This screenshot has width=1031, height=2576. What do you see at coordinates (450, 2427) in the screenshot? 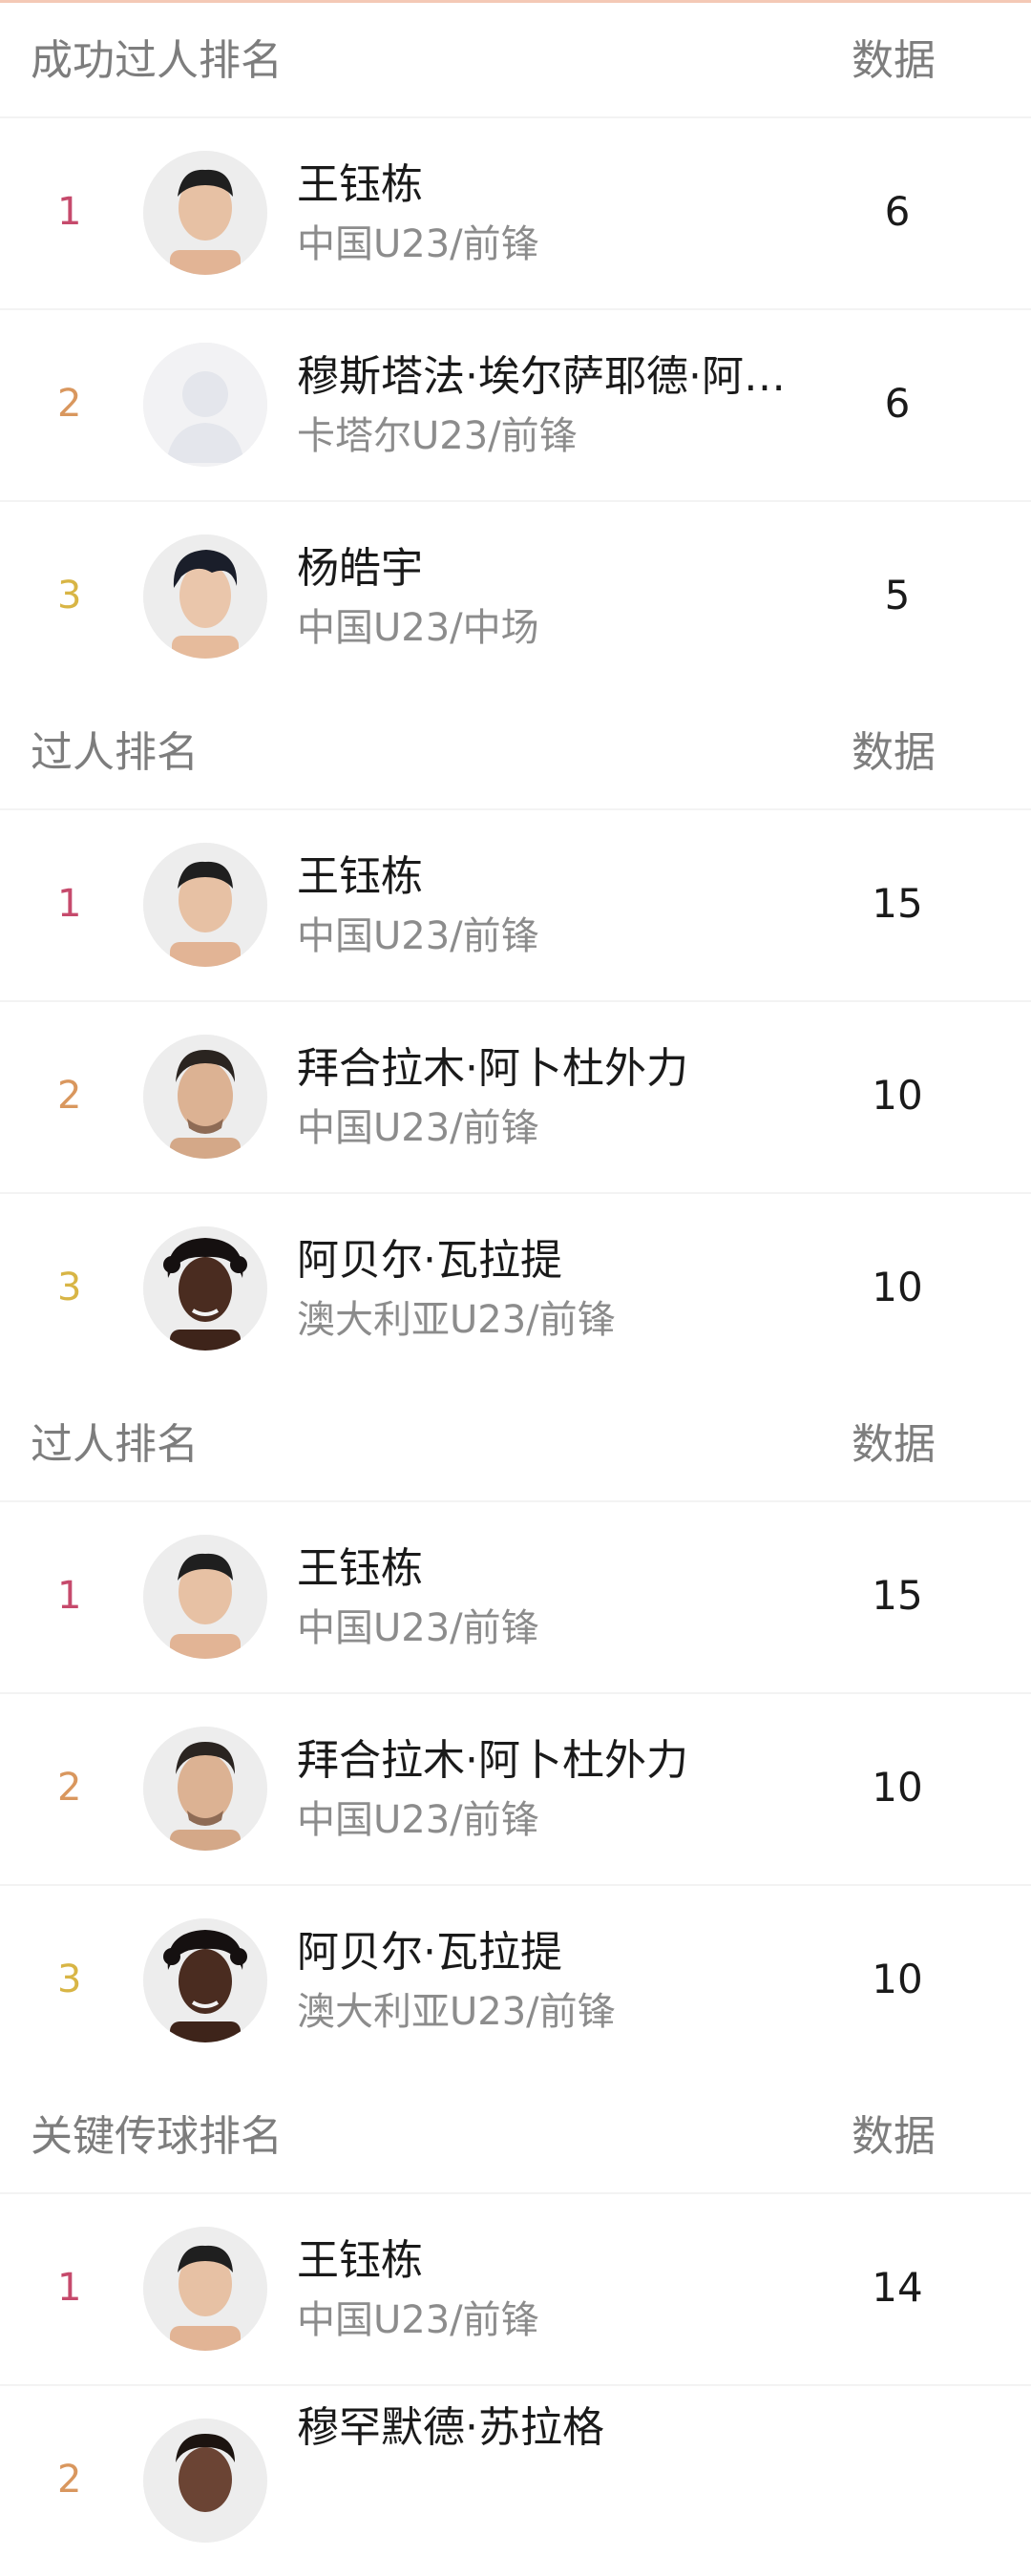
I see `player-name: 穆罕默德·苏拉格` at bounding box center [450, 2427].